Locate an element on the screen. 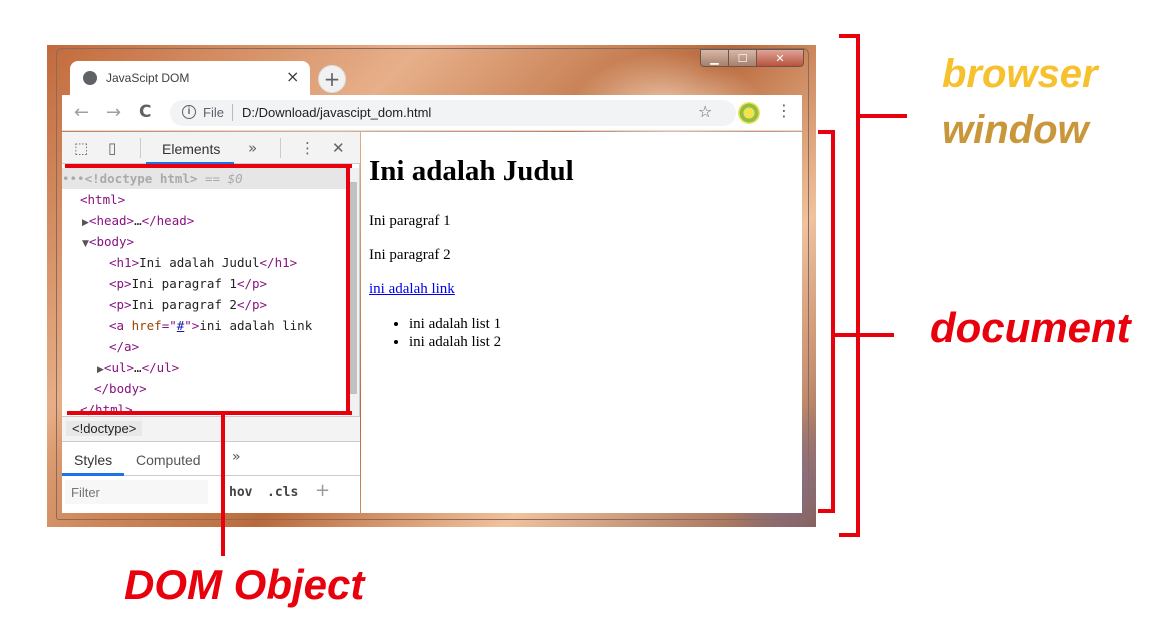  styles-filter-row: hov .cls + is located at coordinates (211, 494).